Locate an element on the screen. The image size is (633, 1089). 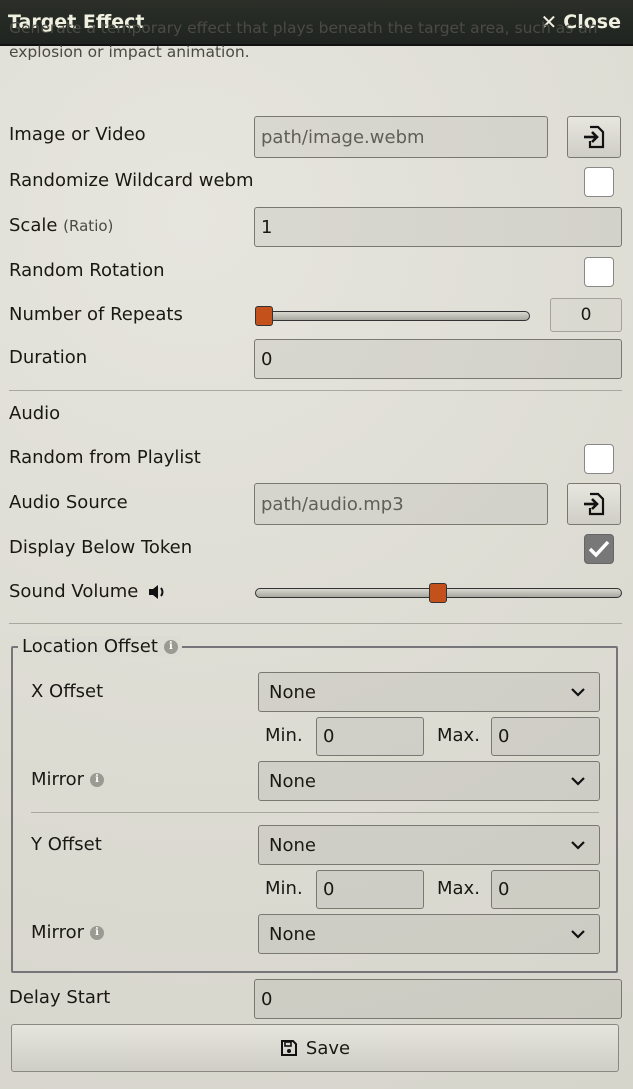
x-max-input: 0 is located at coordinates (545, 736).